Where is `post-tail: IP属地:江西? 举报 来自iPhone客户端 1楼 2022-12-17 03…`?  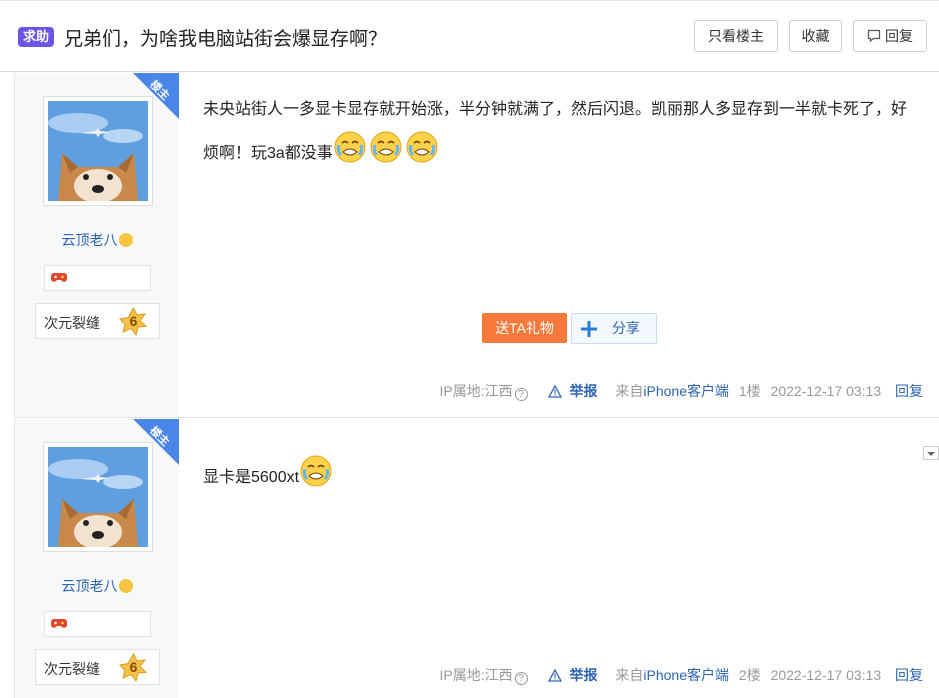
post-tail: IP属地:江西? 举报 来自iPhone客户端 1楼 2022-12-17 03… is located at coordinates (678, 391).